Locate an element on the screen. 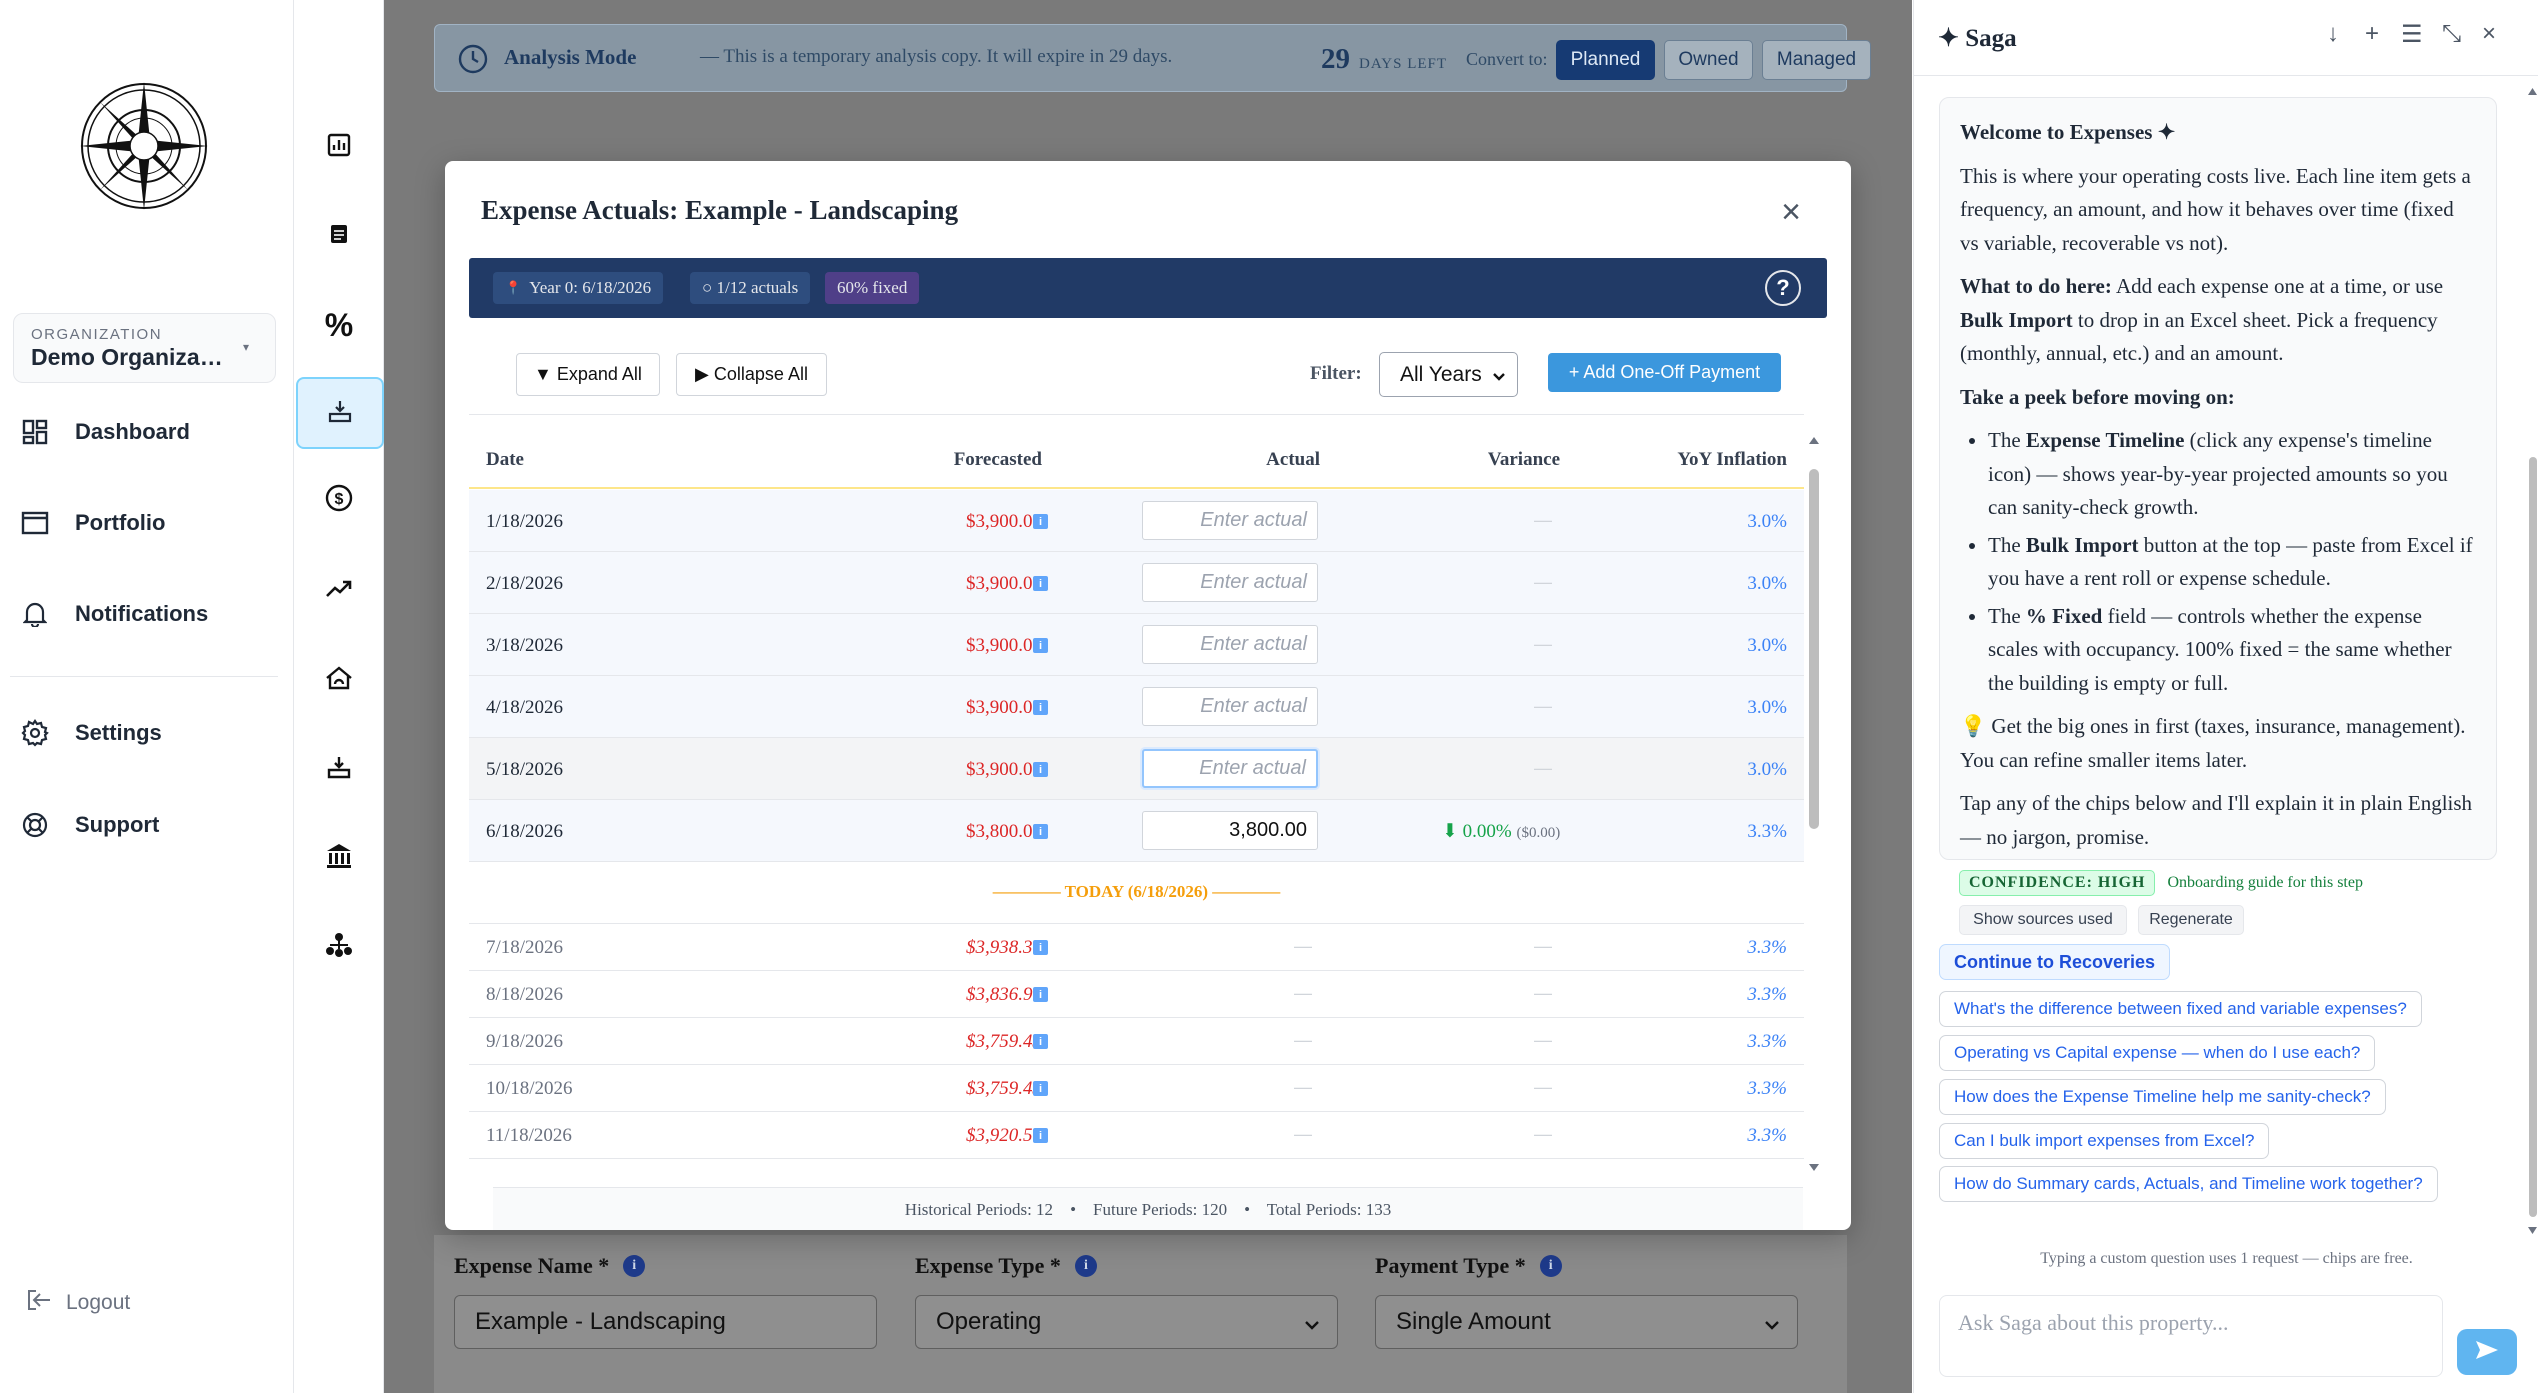  convert-owned-button: Owned is located at coordinates (1708, 60).